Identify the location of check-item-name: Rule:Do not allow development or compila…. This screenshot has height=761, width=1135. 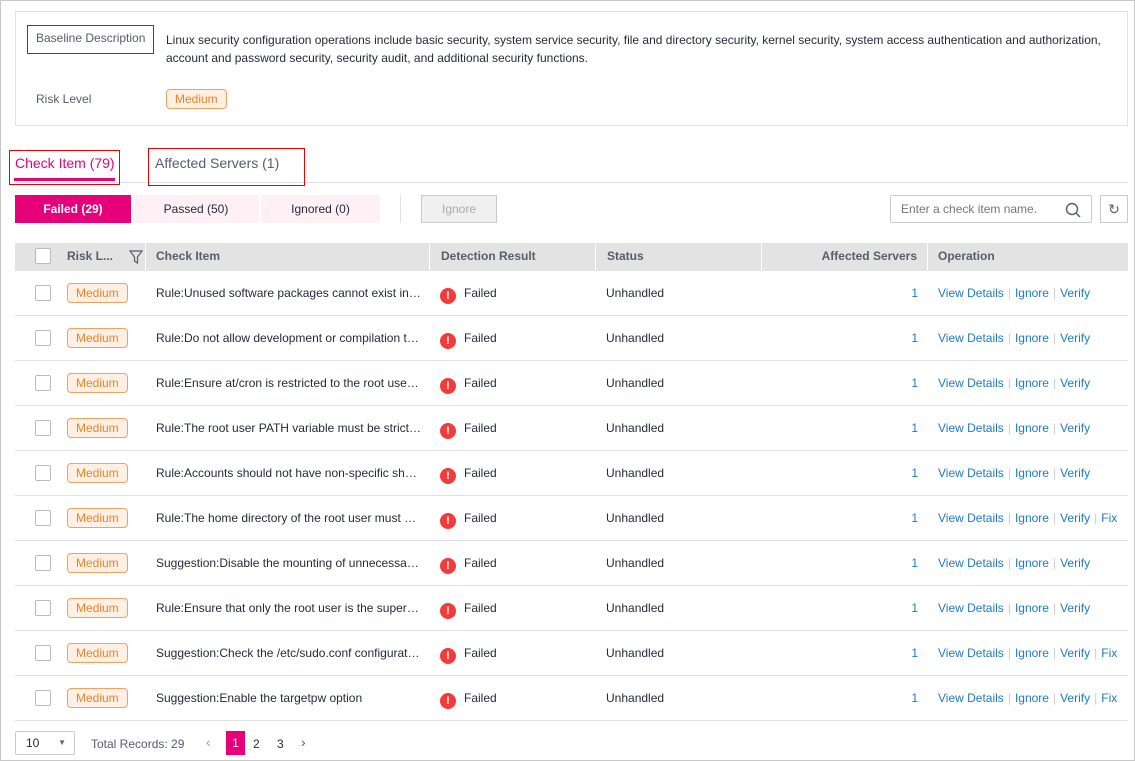
(288, 338).